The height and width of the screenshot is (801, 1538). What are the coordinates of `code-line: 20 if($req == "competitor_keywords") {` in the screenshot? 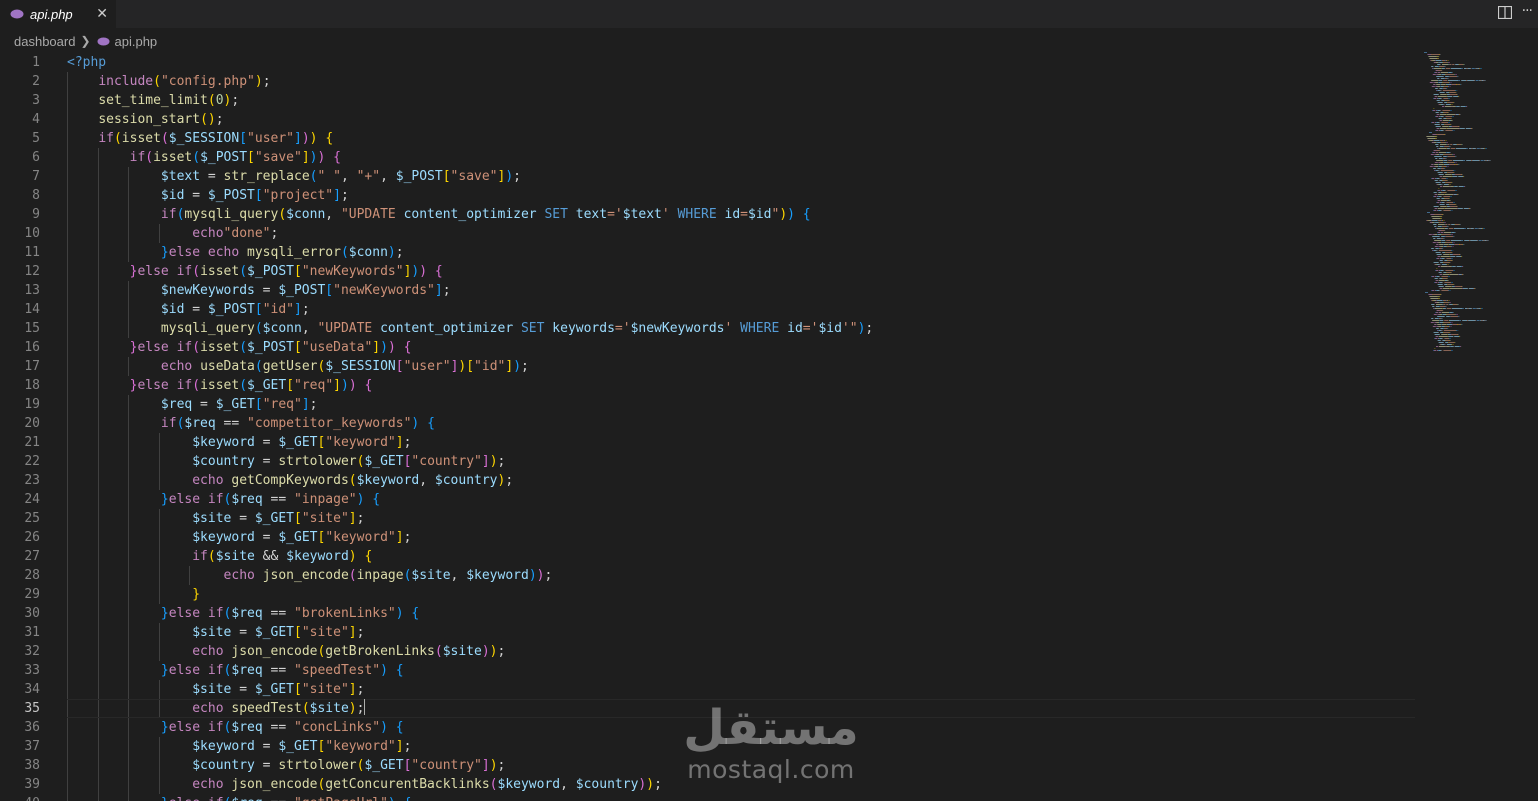 It's located at (710, 423).